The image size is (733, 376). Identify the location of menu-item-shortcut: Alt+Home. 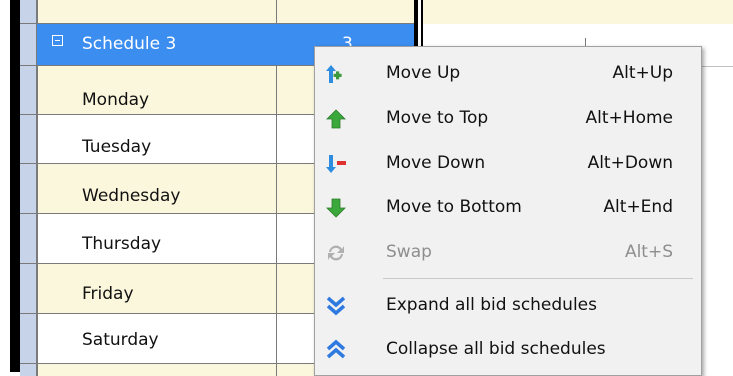
(629, 118).